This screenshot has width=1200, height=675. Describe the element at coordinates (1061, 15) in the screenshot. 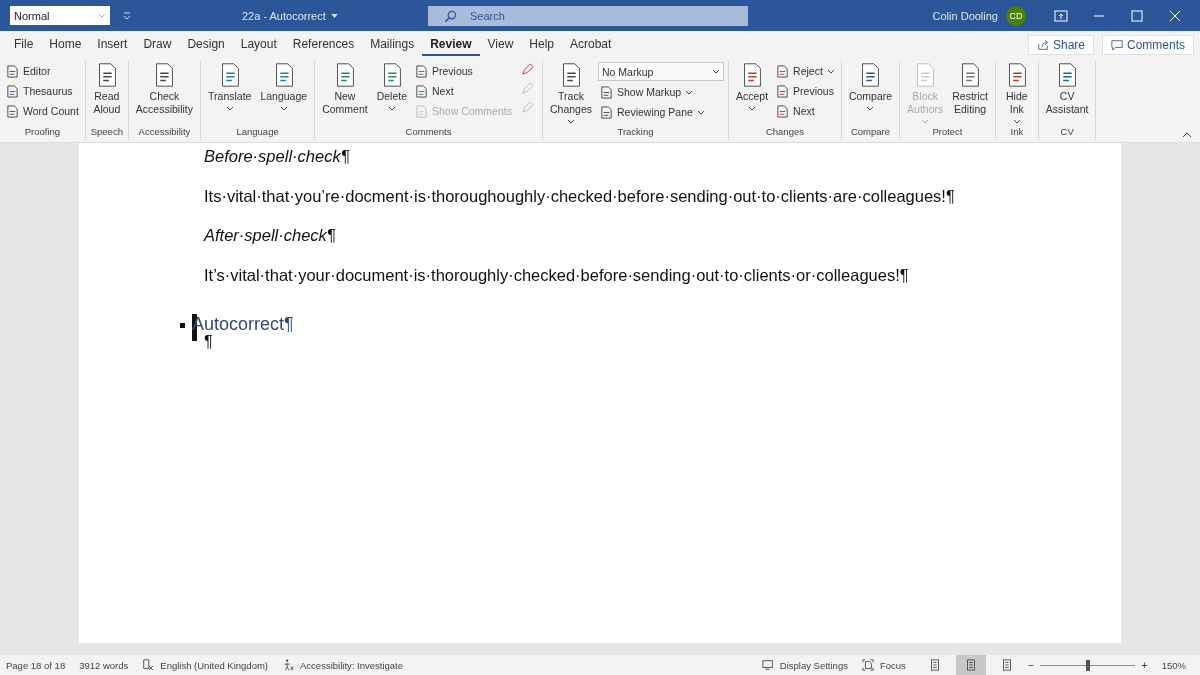

I see `ribbon-display-icon` at that location.